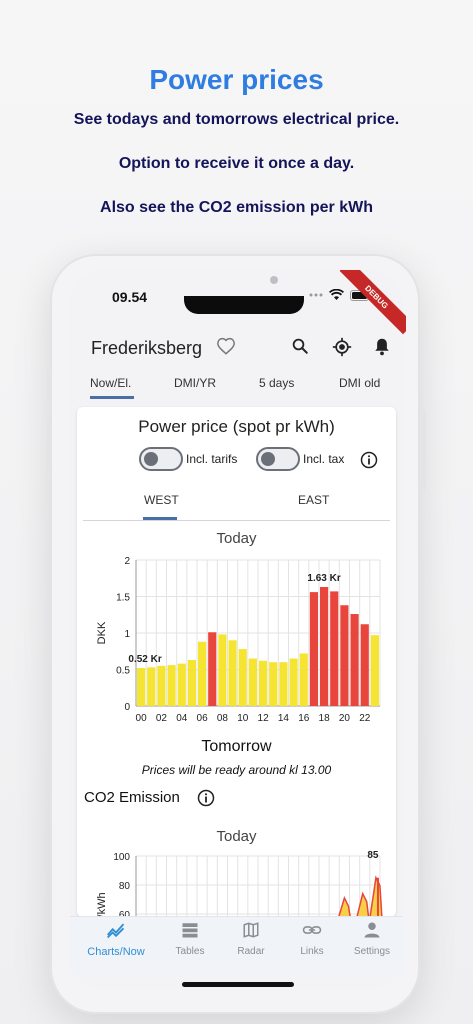 This screenshot has width=473, height=1024. What do you see at coordinates (268, 459) in the screenshot?
I see `tax-toggle-knob` at bounding box center [268, 459].